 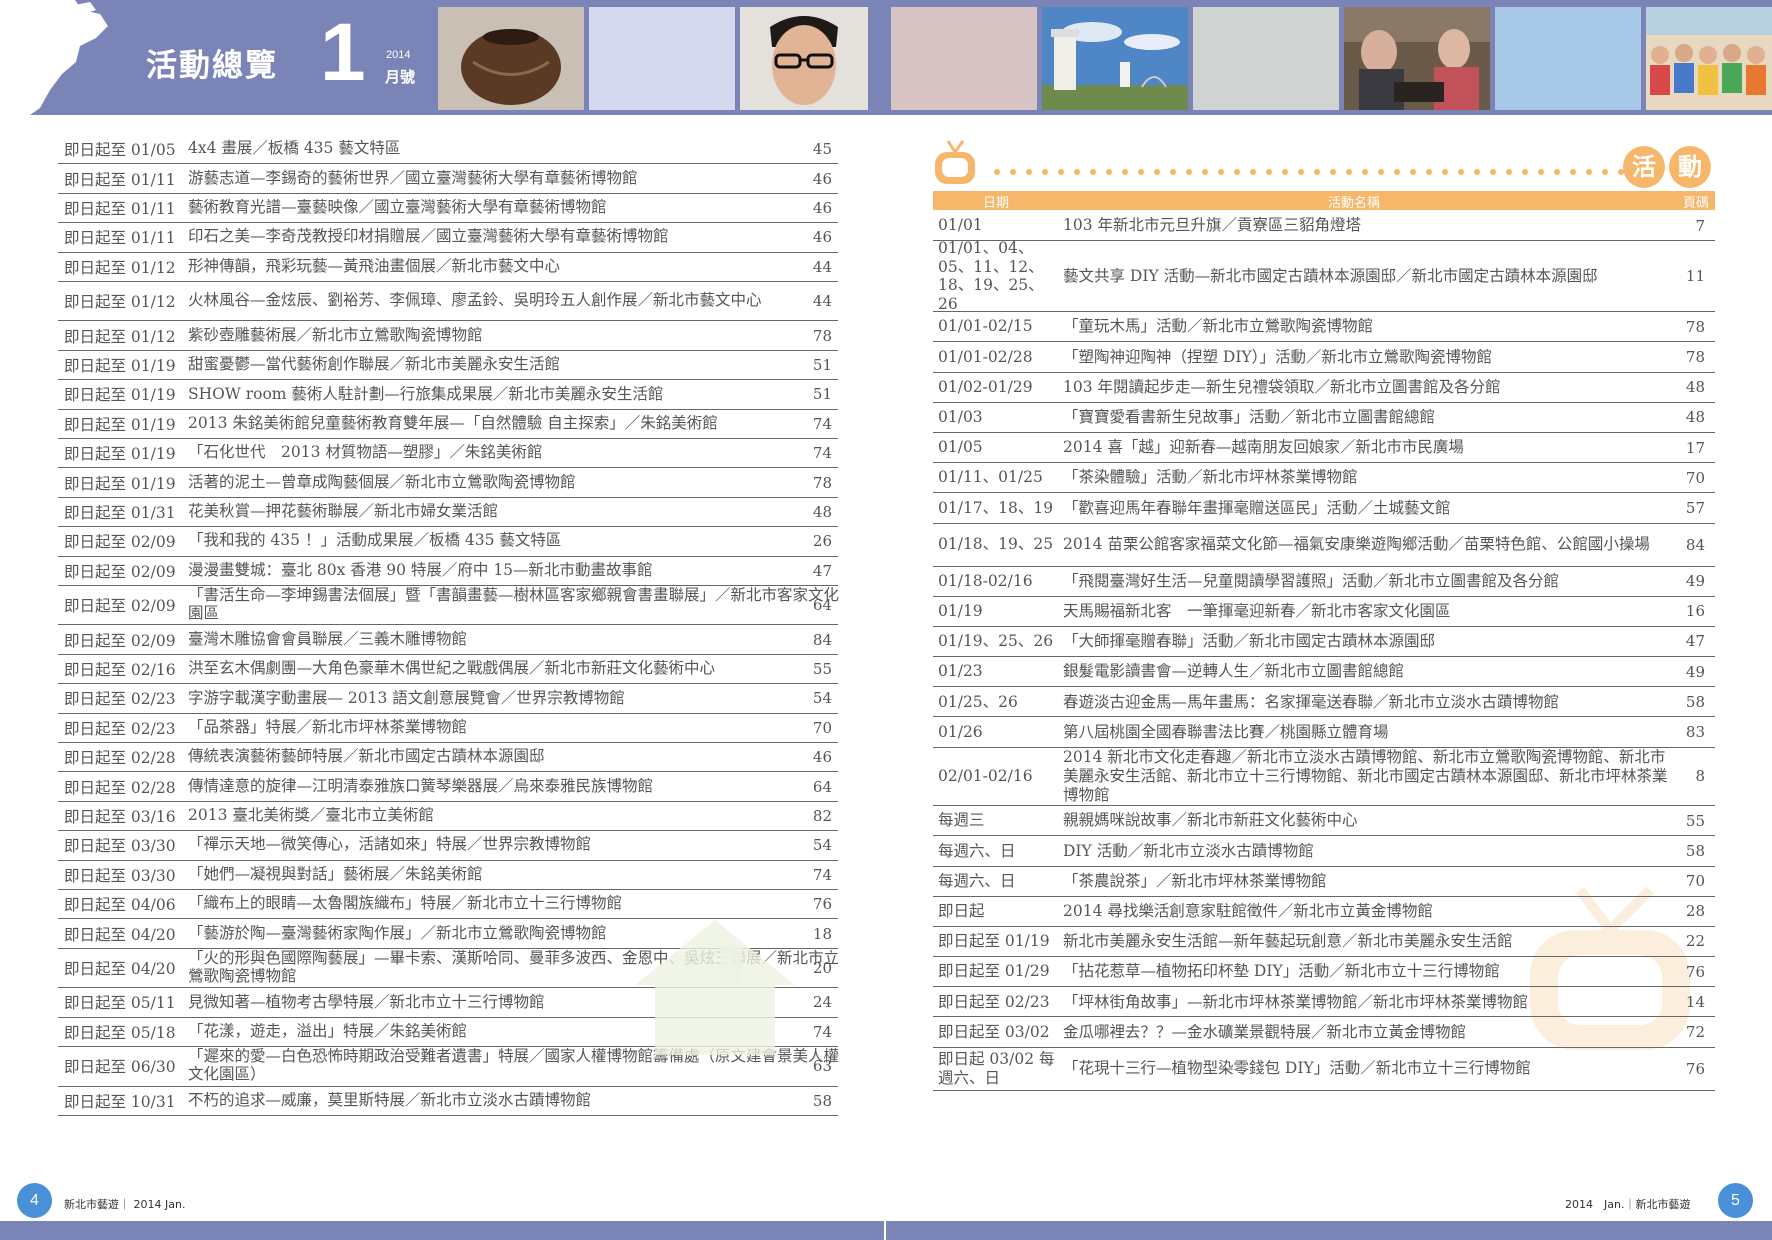 What do you see at coordinates (120, 1067) in the screenshot?
I see `list-item-date: 即日起至 06/30` at bounding box center [120, 1067].